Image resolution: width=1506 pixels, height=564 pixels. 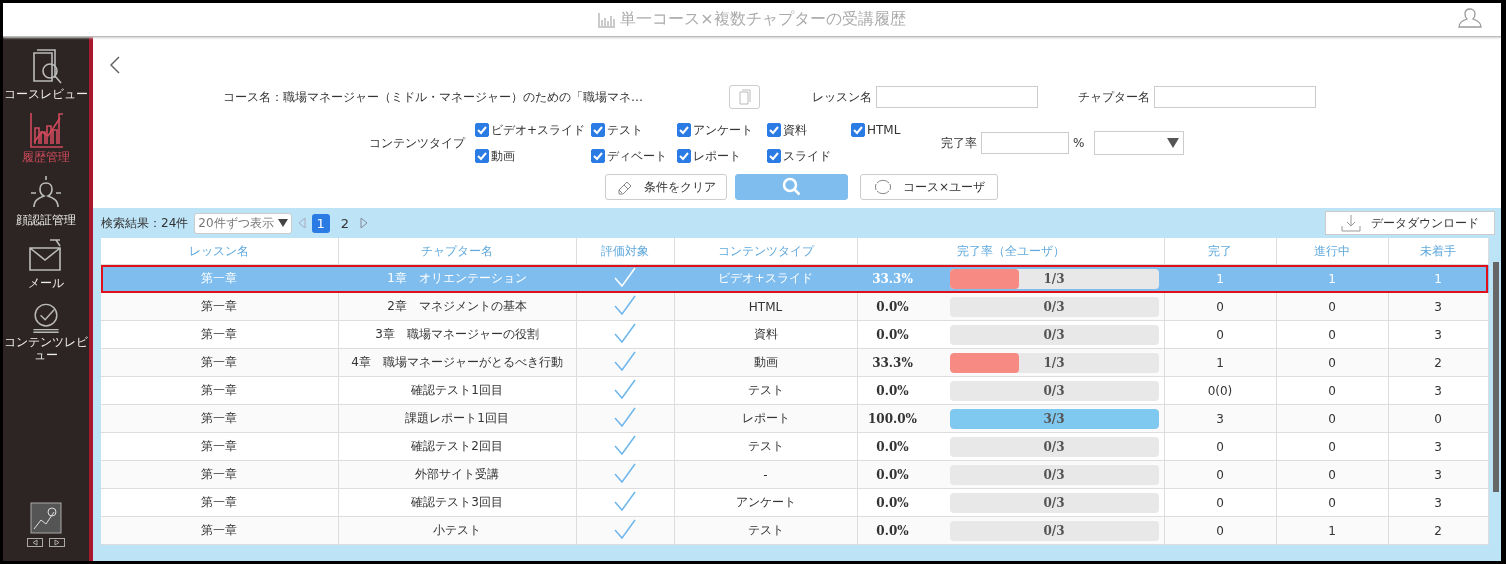 What do you see at coordinates (457, 446) in the screenshot?
I see `table-cell: 確認テスト2回目` at bounding box center [457, 446].